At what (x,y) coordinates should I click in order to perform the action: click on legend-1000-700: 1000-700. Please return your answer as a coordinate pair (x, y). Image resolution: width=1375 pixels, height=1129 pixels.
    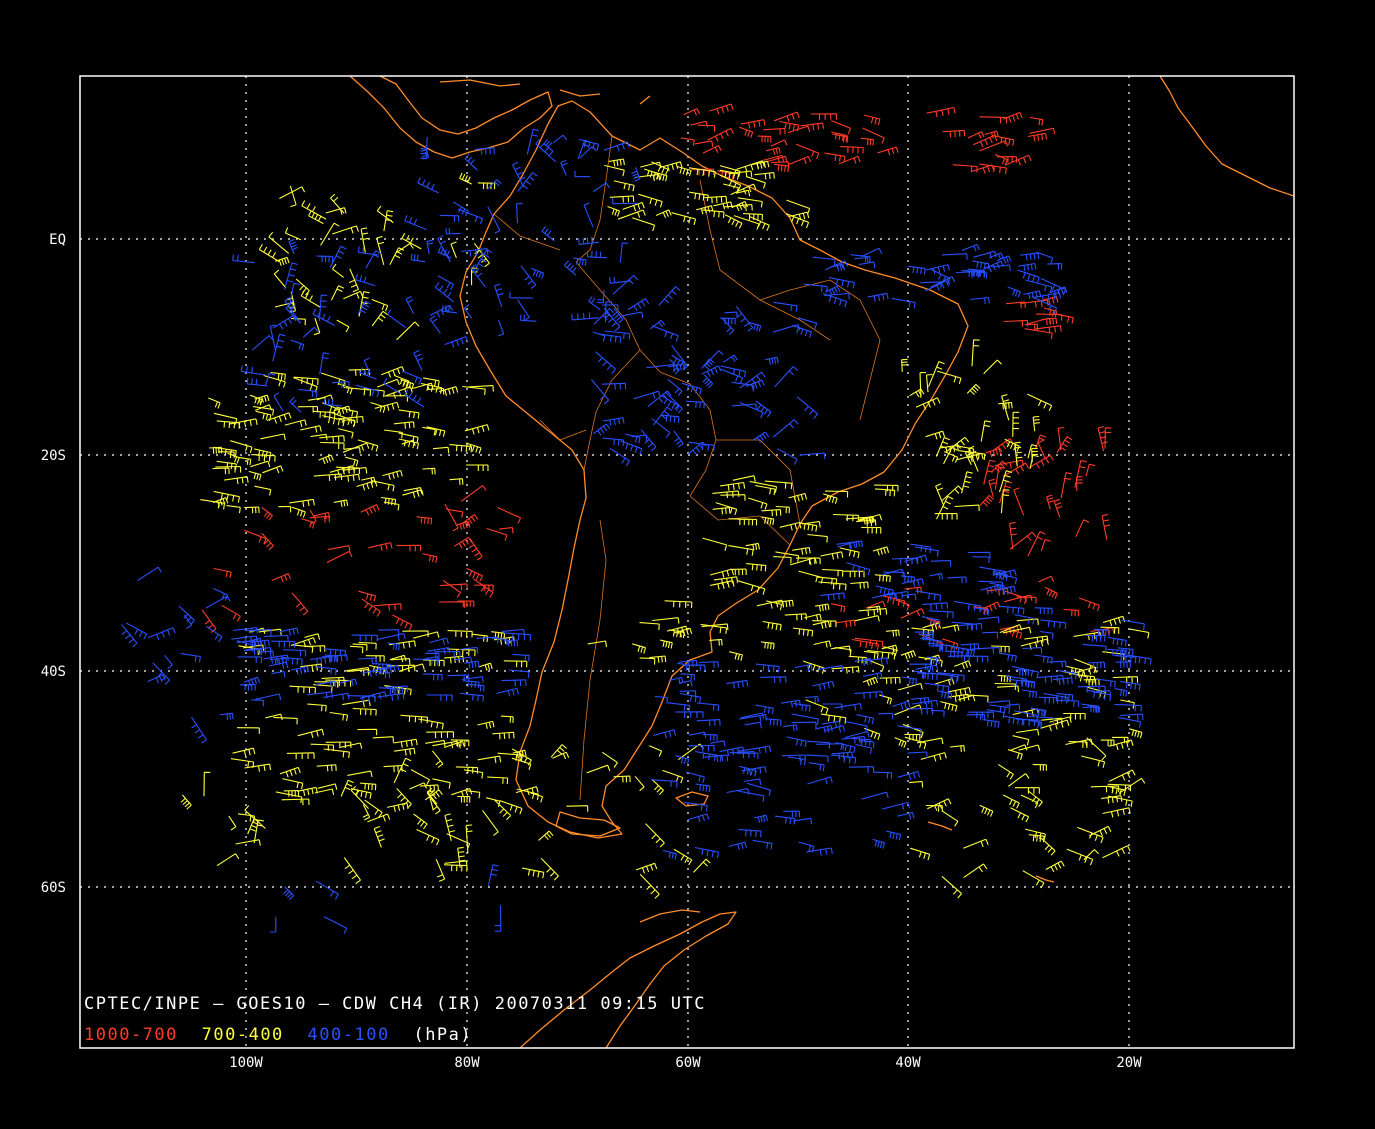
    Looking at the image, I should click on (131, 1035).